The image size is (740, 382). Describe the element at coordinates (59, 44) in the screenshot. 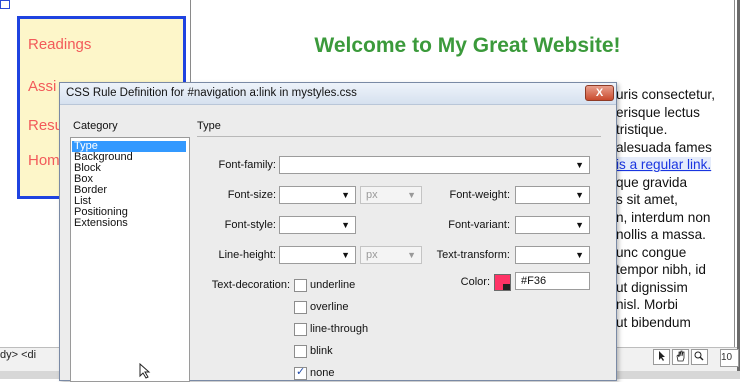

I see `nav-link-readings: Readings` at that location.